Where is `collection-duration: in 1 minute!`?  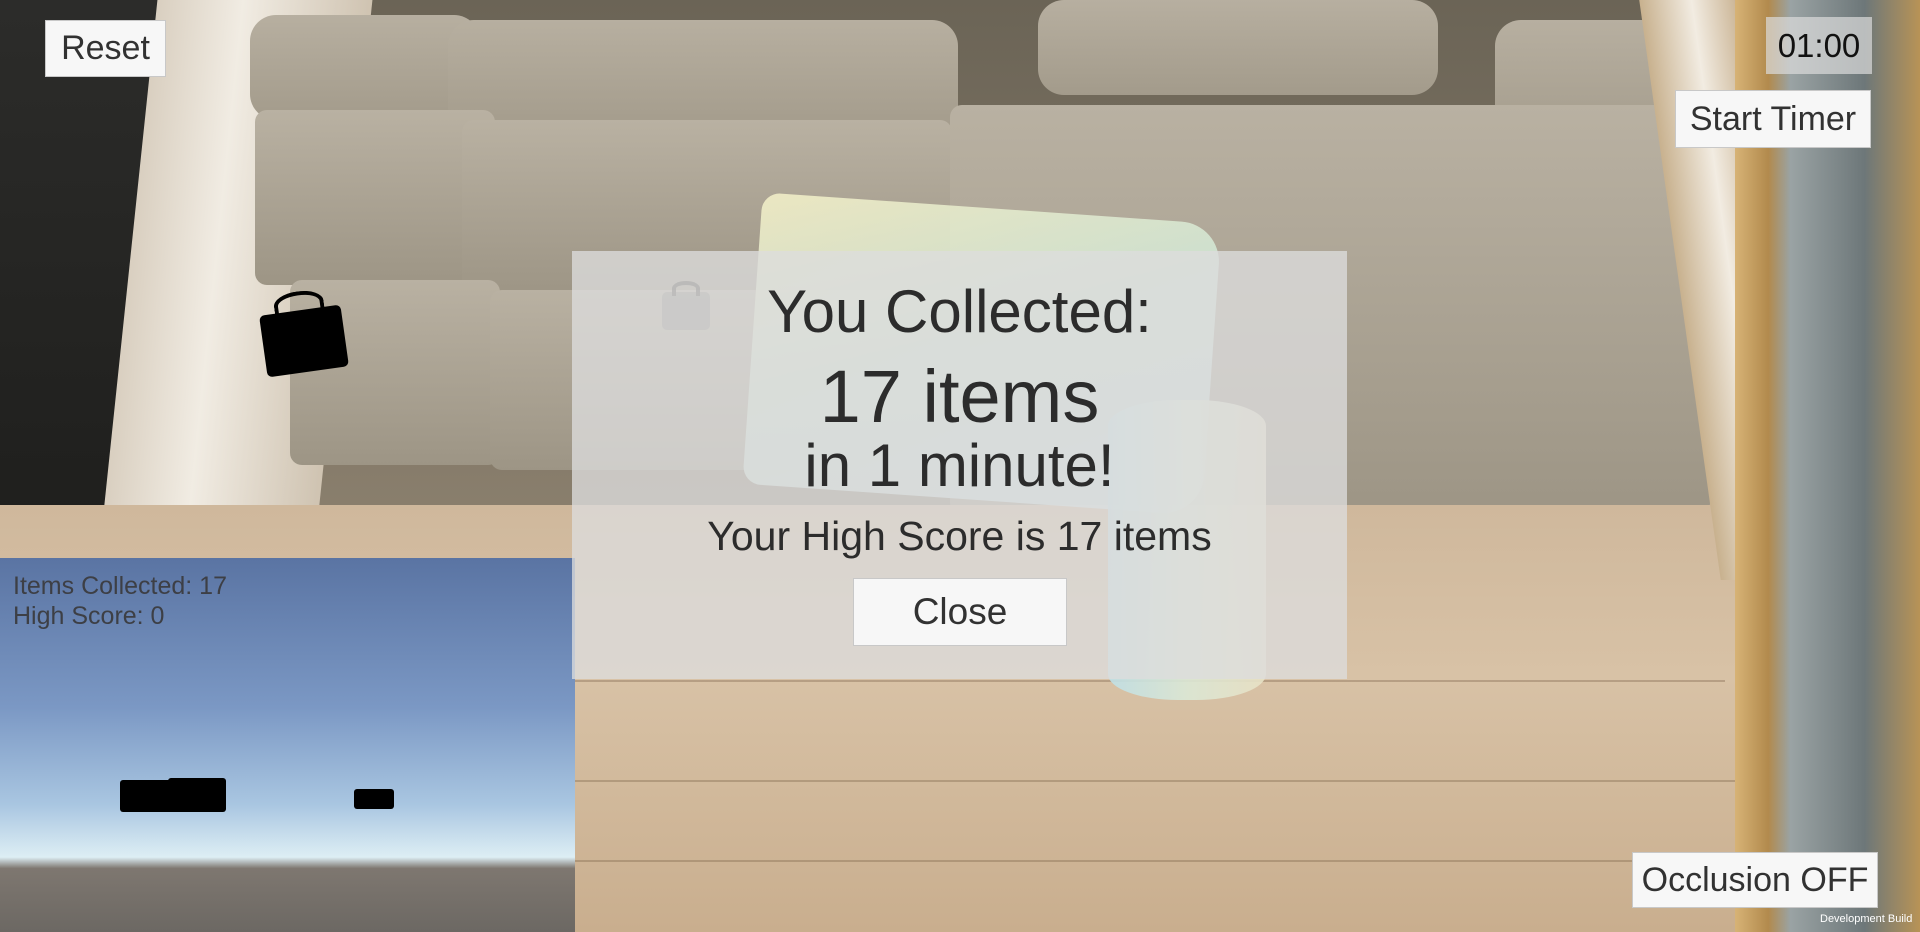
collection-duration: in 1 minute! is located at coordinates (959, 465).